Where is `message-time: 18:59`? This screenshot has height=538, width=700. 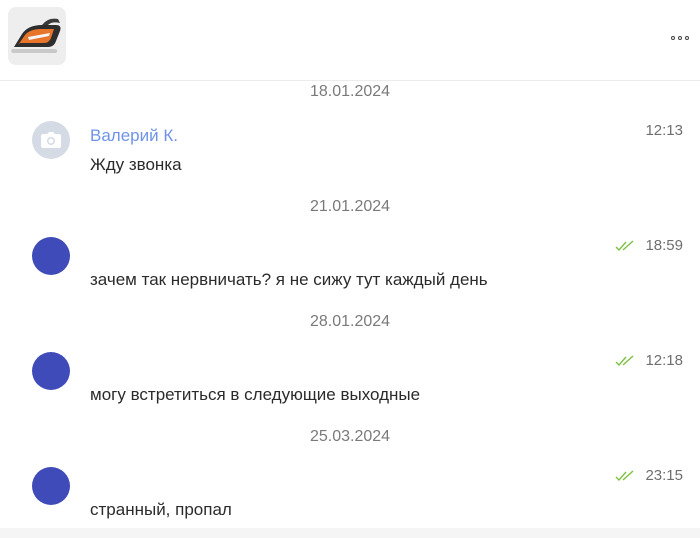
message-time: 18:59 is located at coordinates (664, 245).